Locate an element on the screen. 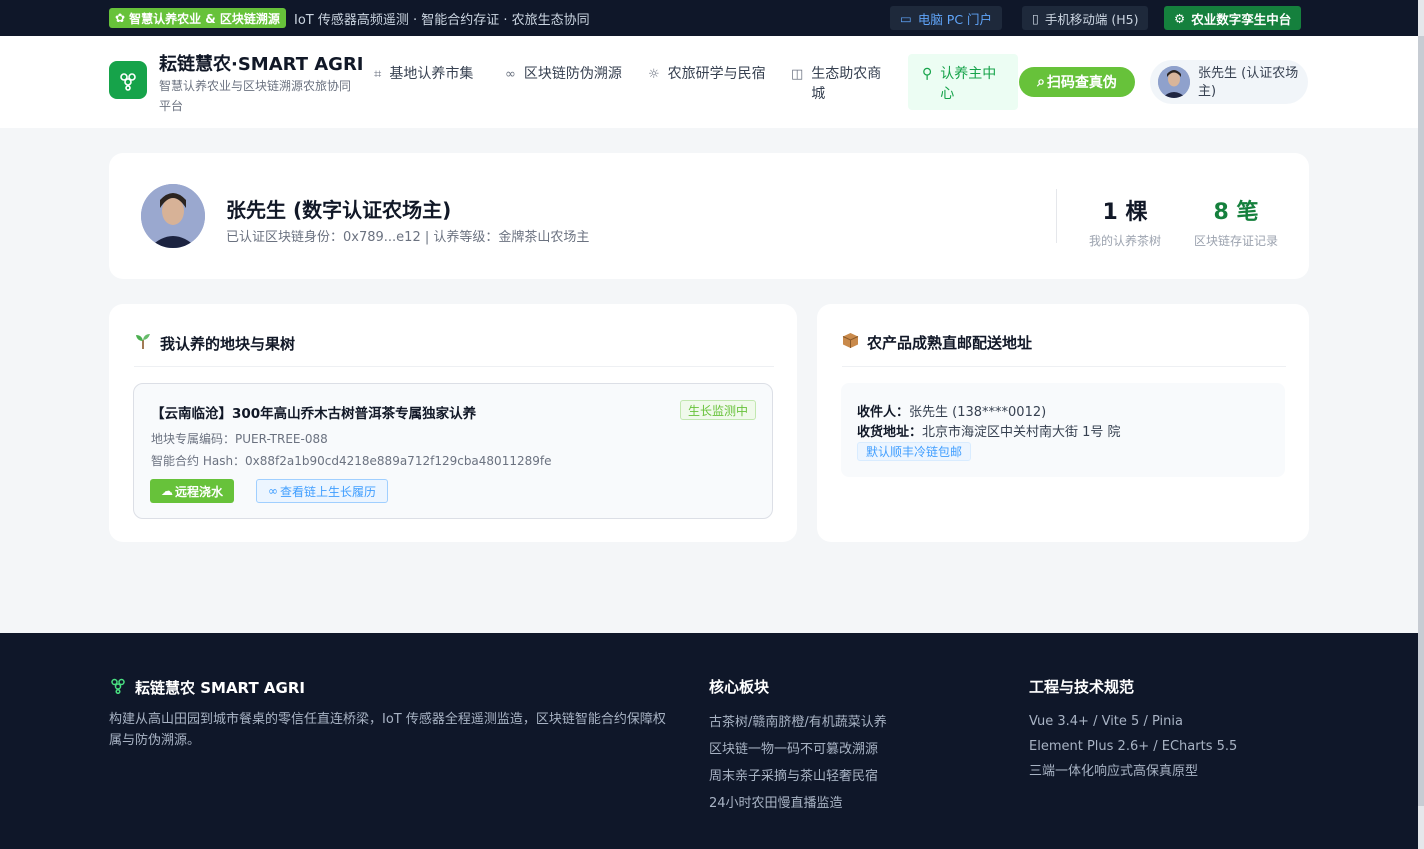  status-badge: 生长监测中 is located at coordinates (718, 410).